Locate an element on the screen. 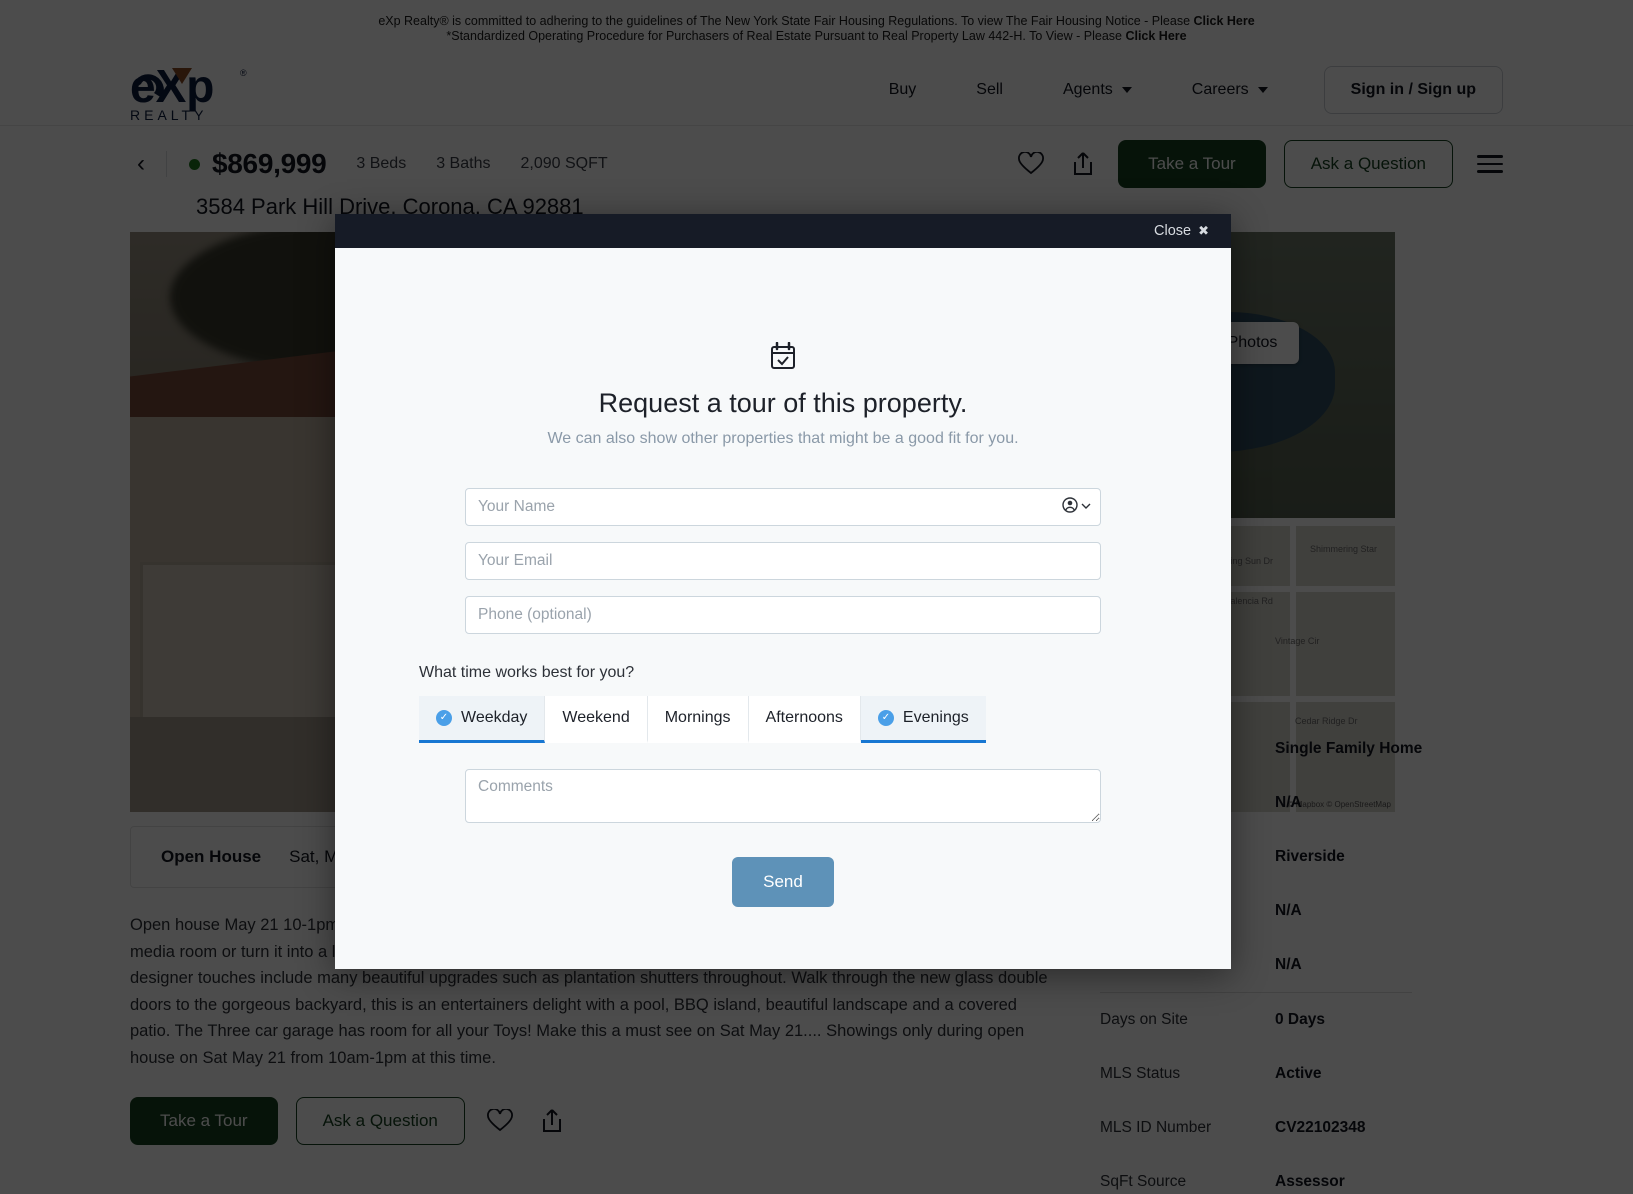  name-input is located at coordinates (783, 507).